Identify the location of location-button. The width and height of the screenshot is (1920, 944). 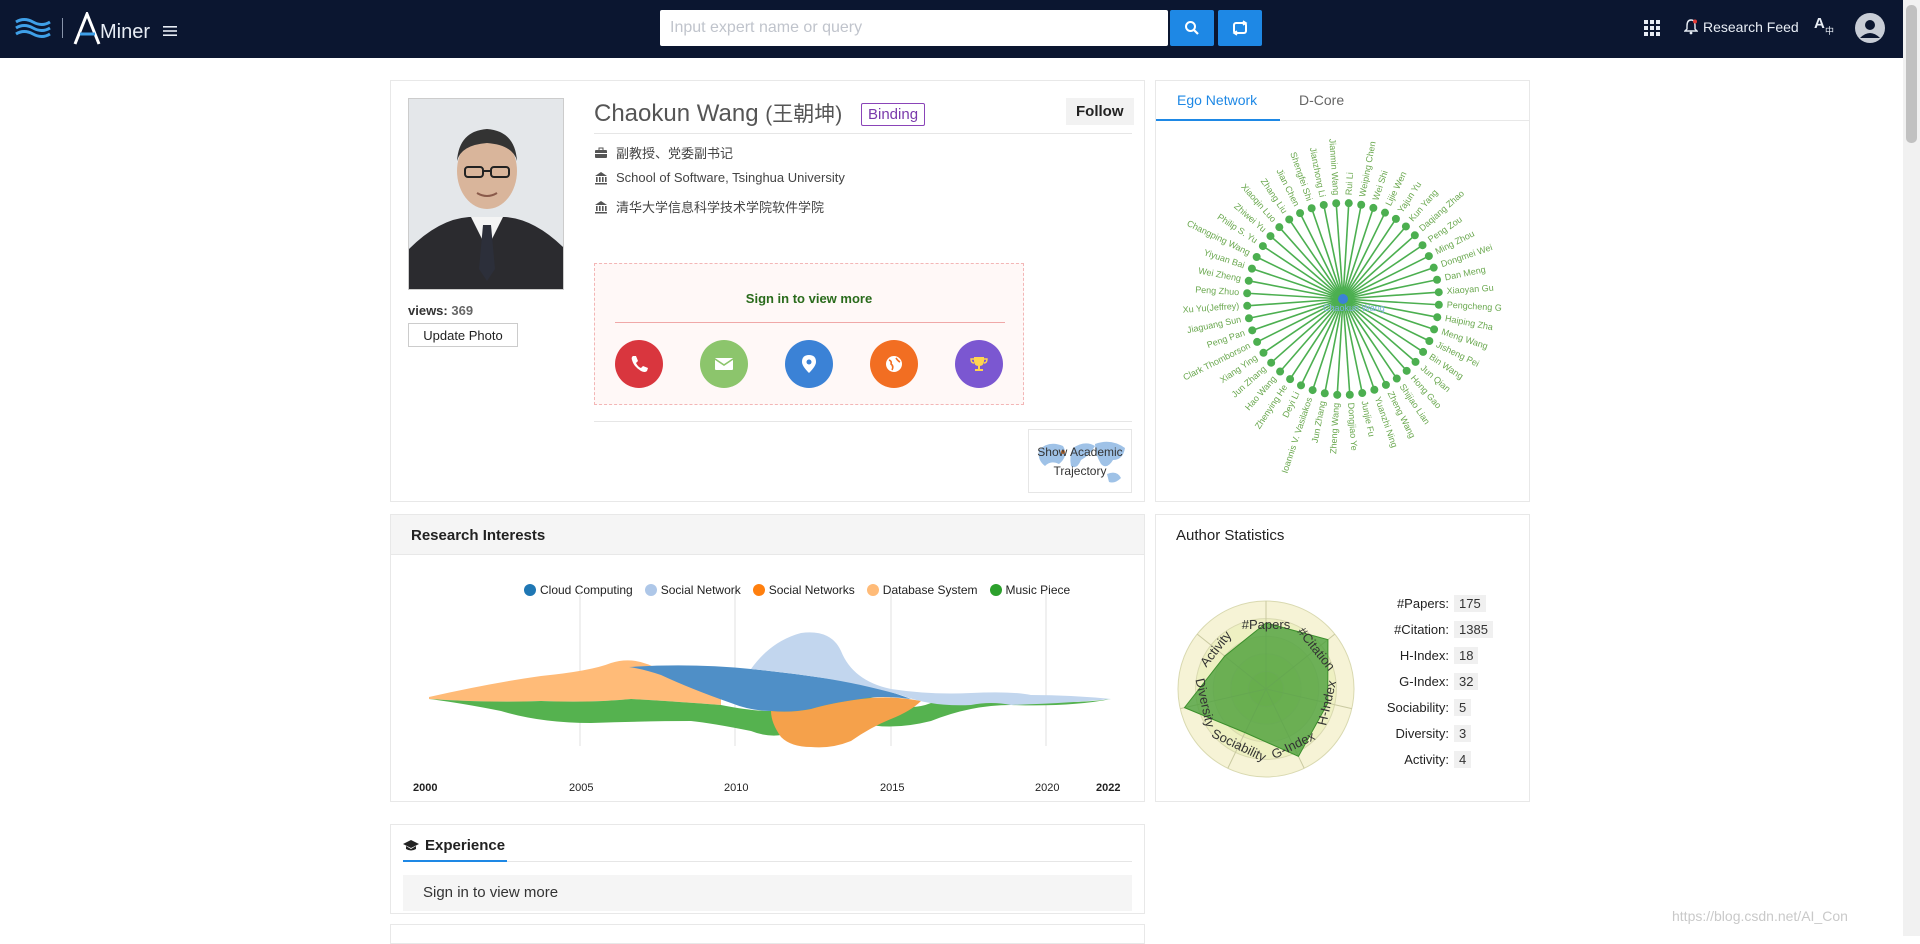
(809, 364).